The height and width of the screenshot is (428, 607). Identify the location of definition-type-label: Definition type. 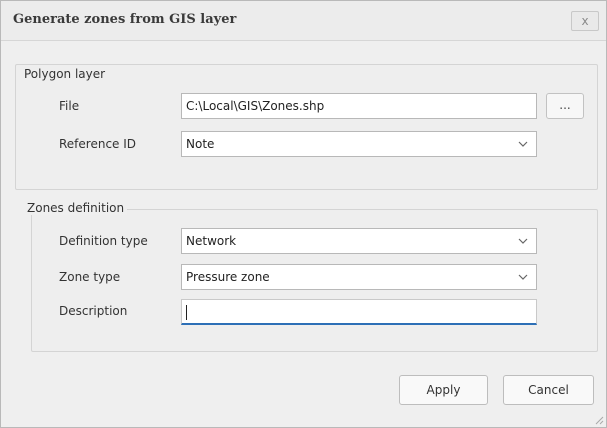
(103, 241).